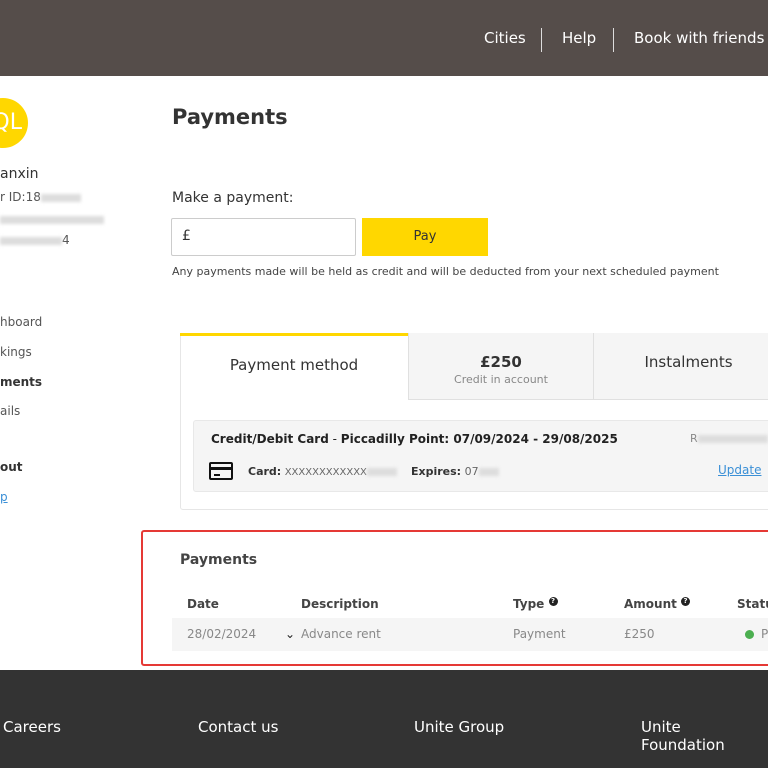  I want to click on check-circle-icon, so click(749, 634).